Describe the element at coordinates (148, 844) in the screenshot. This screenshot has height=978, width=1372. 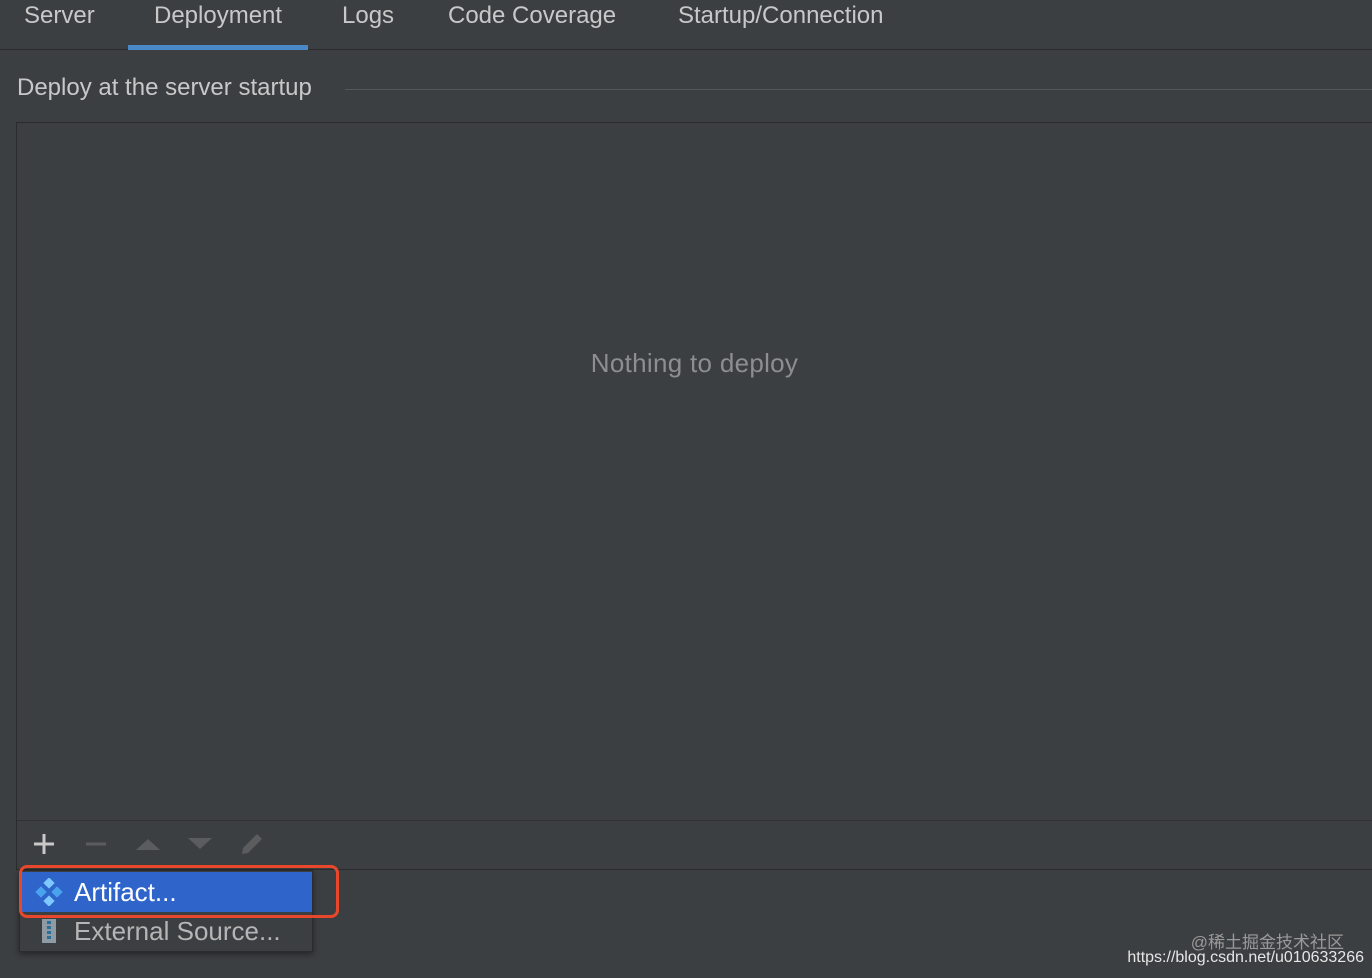
I see `move-up-icon` at that location.